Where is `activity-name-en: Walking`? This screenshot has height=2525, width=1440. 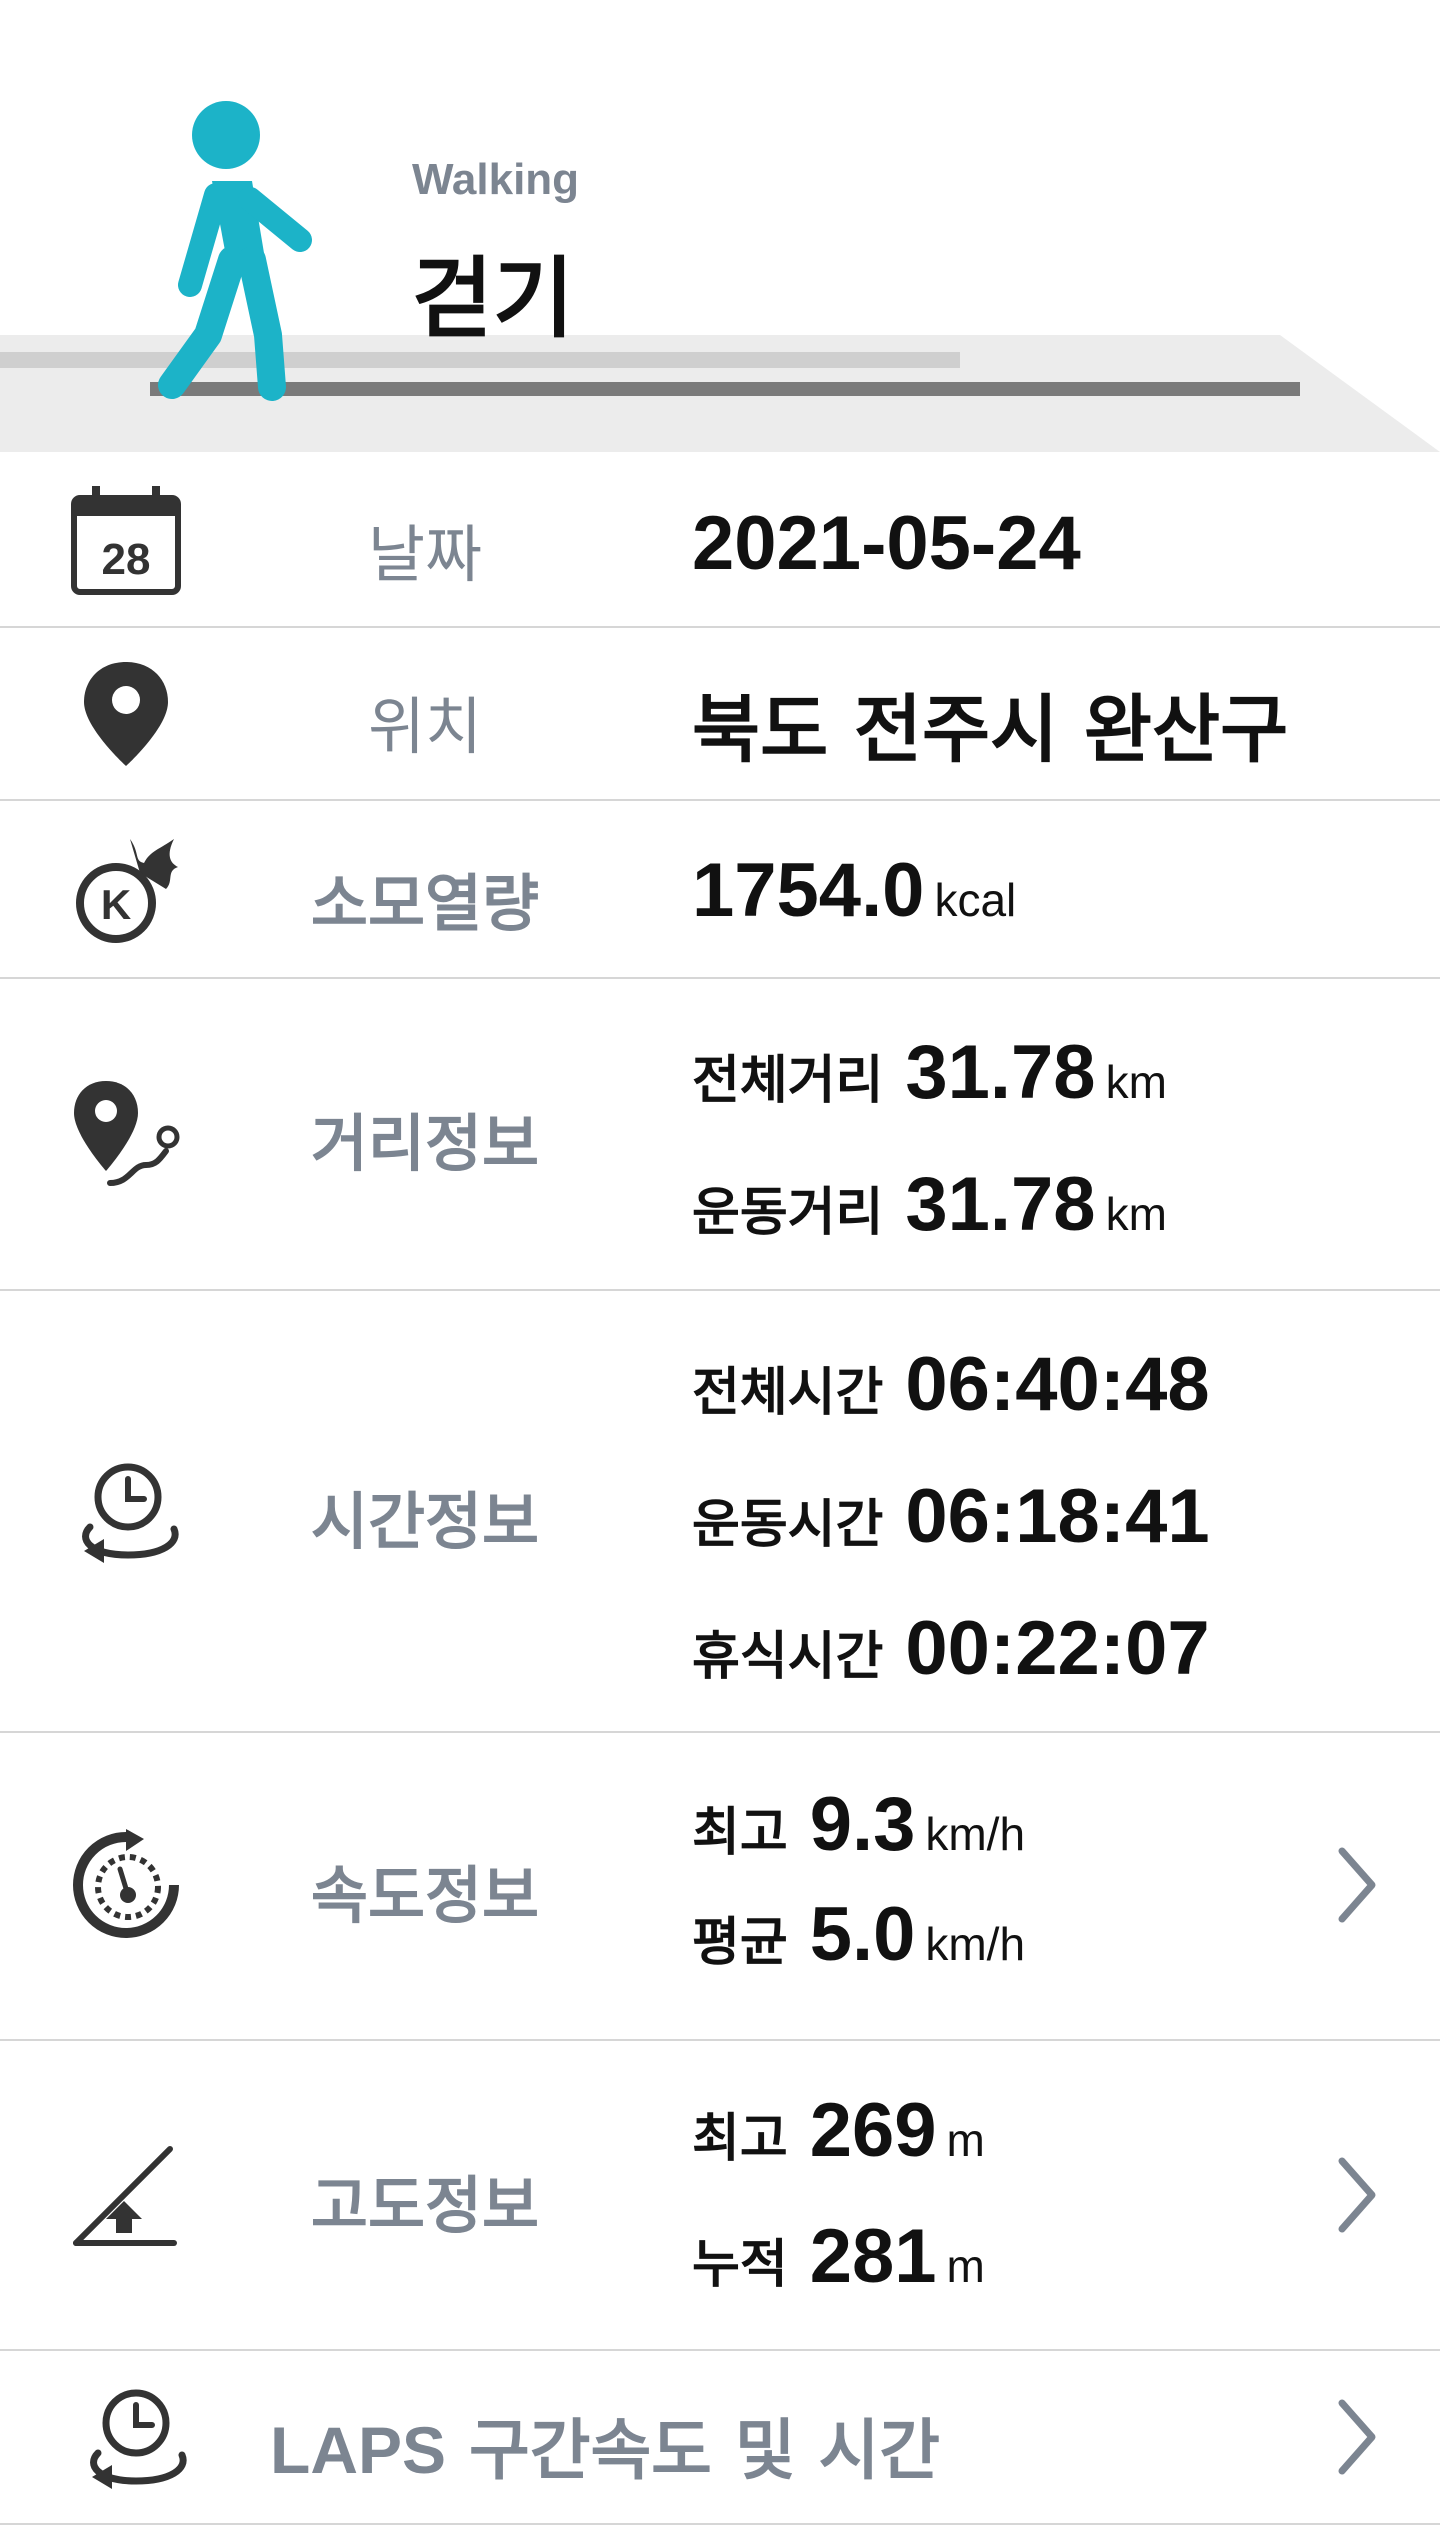 activity-name-en: Walking is located at coordinates (496, 179).